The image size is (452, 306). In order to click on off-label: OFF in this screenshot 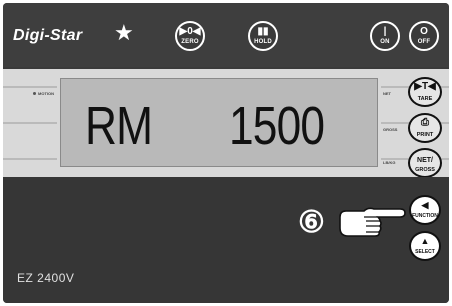, I will do `click(424, 42)`.